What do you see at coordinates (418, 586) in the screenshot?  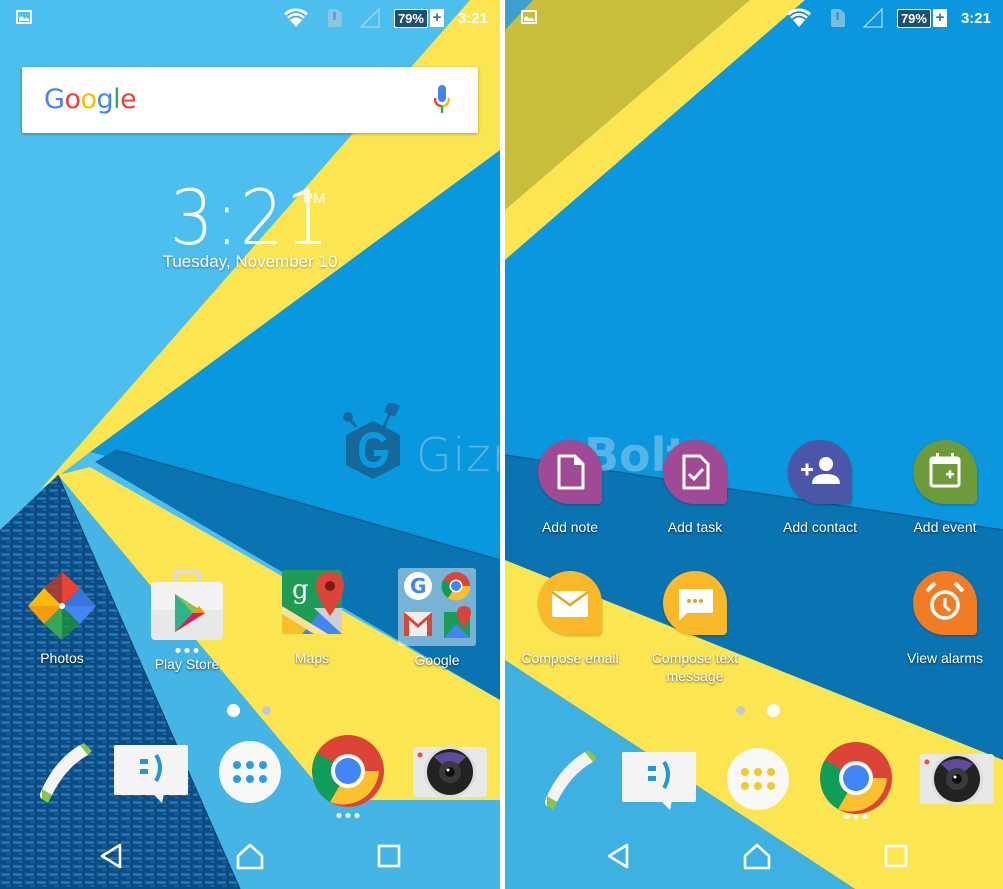 I see `svg-text: G` at bounding box center [418, 586].